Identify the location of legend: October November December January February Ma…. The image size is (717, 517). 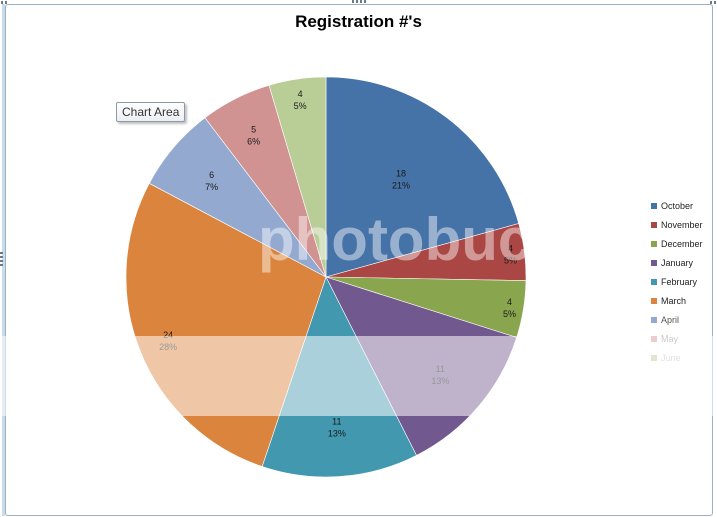
(677, 281).